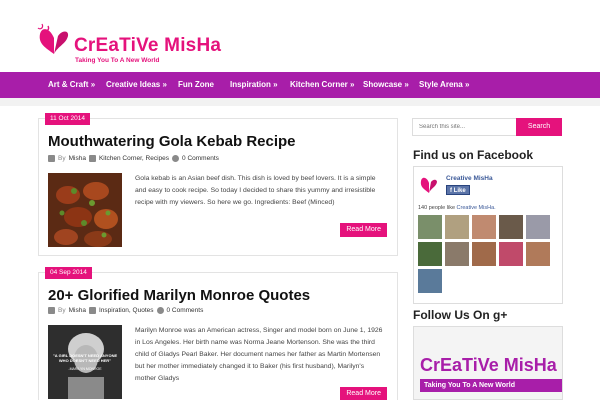 The height and width of the screenshot is (400, 600). I want to click on post-date-badge: 11 Oct 2014, so click(67, 119).